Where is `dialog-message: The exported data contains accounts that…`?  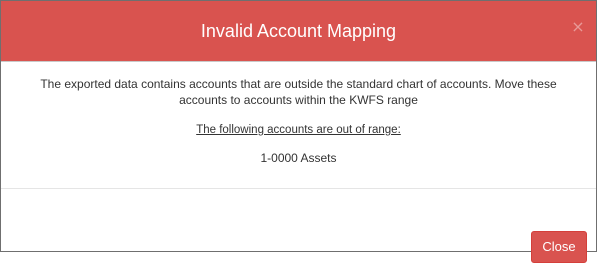
dialog-message: The exported data contains accounts that… is located at coordinates (298, 92).